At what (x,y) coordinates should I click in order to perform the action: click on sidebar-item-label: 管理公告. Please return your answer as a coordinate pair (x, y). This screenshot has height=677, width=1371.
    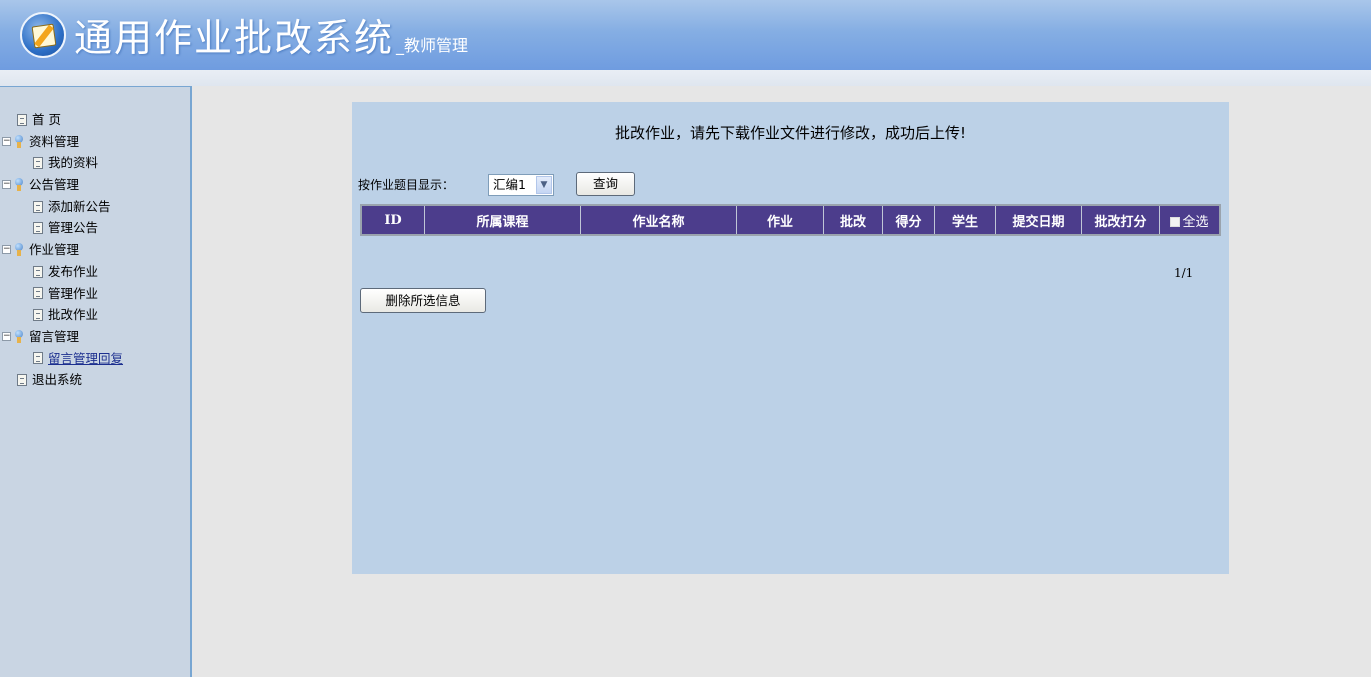
    Looking at the image, I should click on (73, 228).